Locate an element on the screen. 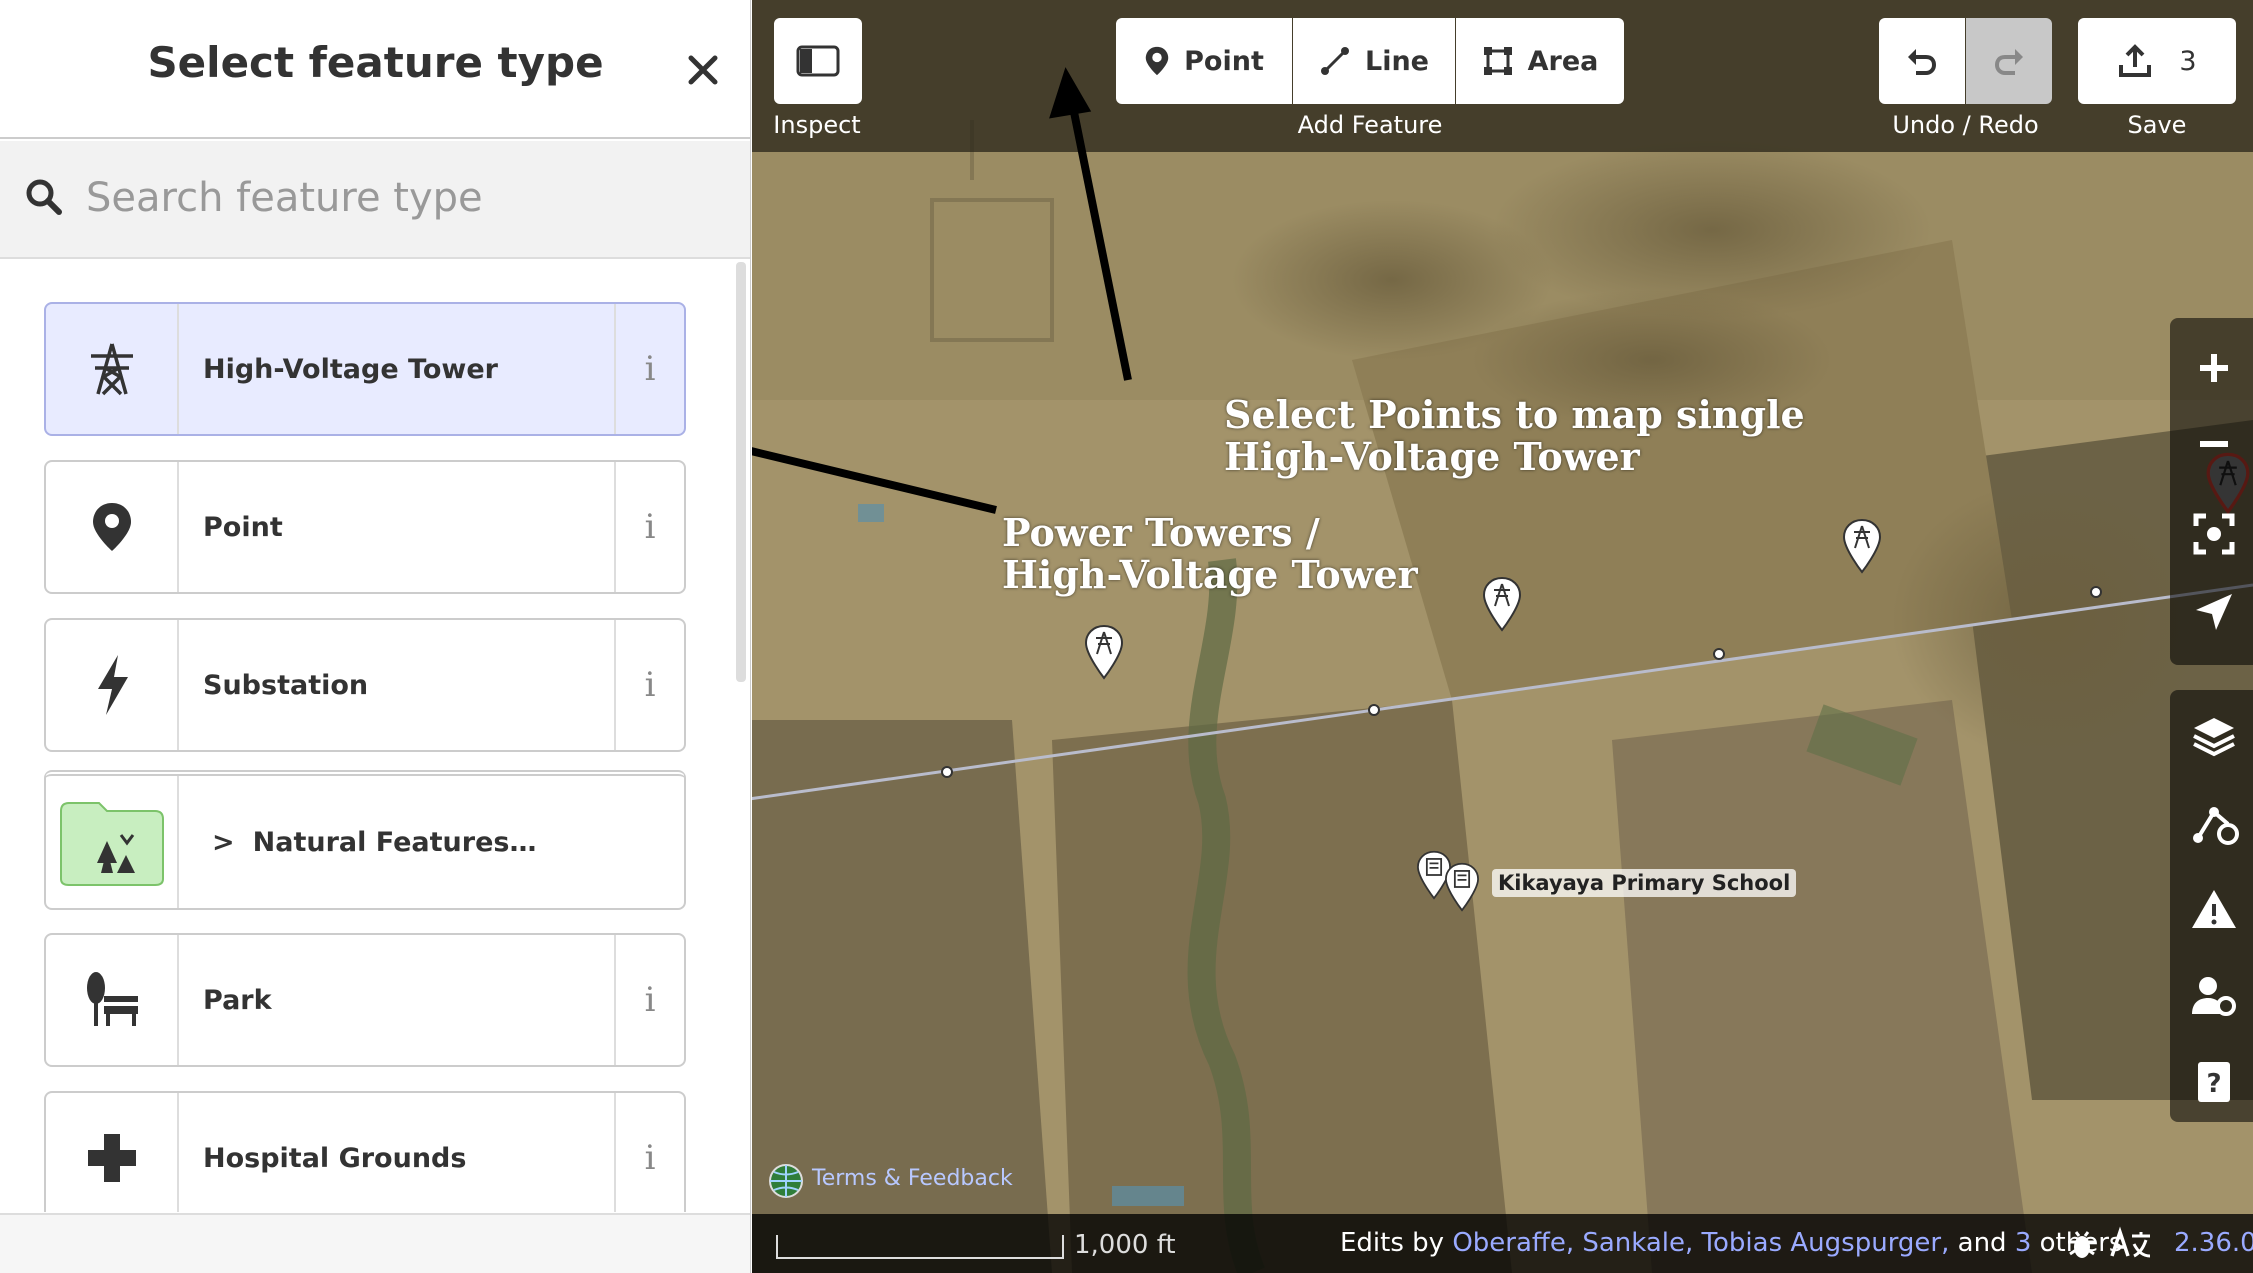 The height and width of the screenshot is (1273, 2253). sidebar-footer is located at coordinates (375, 1243).